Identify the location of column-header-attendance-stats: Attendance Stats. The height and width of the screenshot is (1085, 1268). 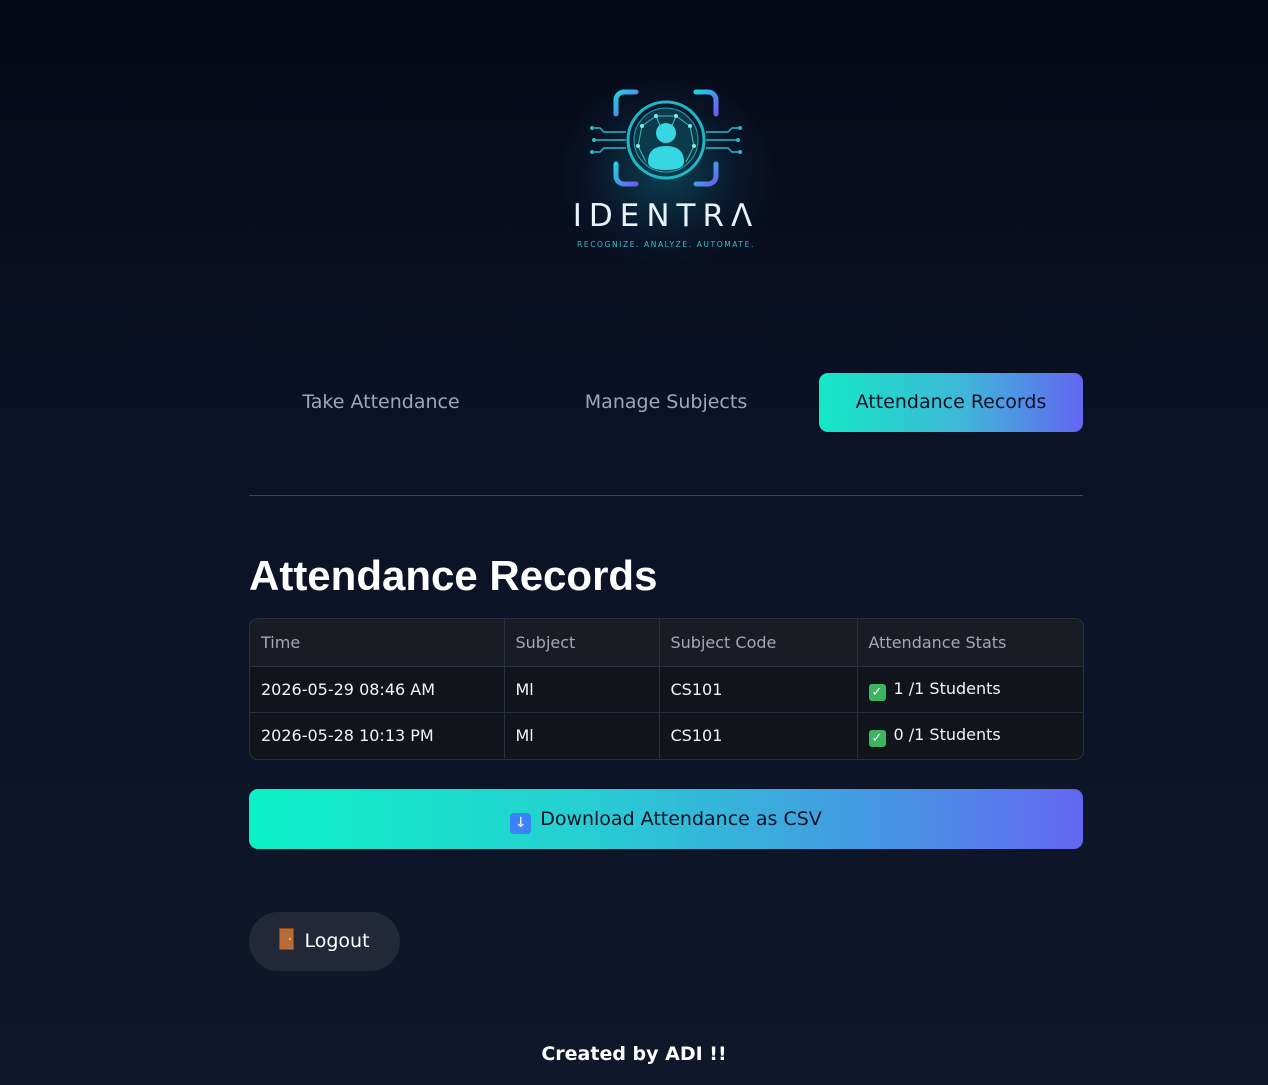
(970, 643).